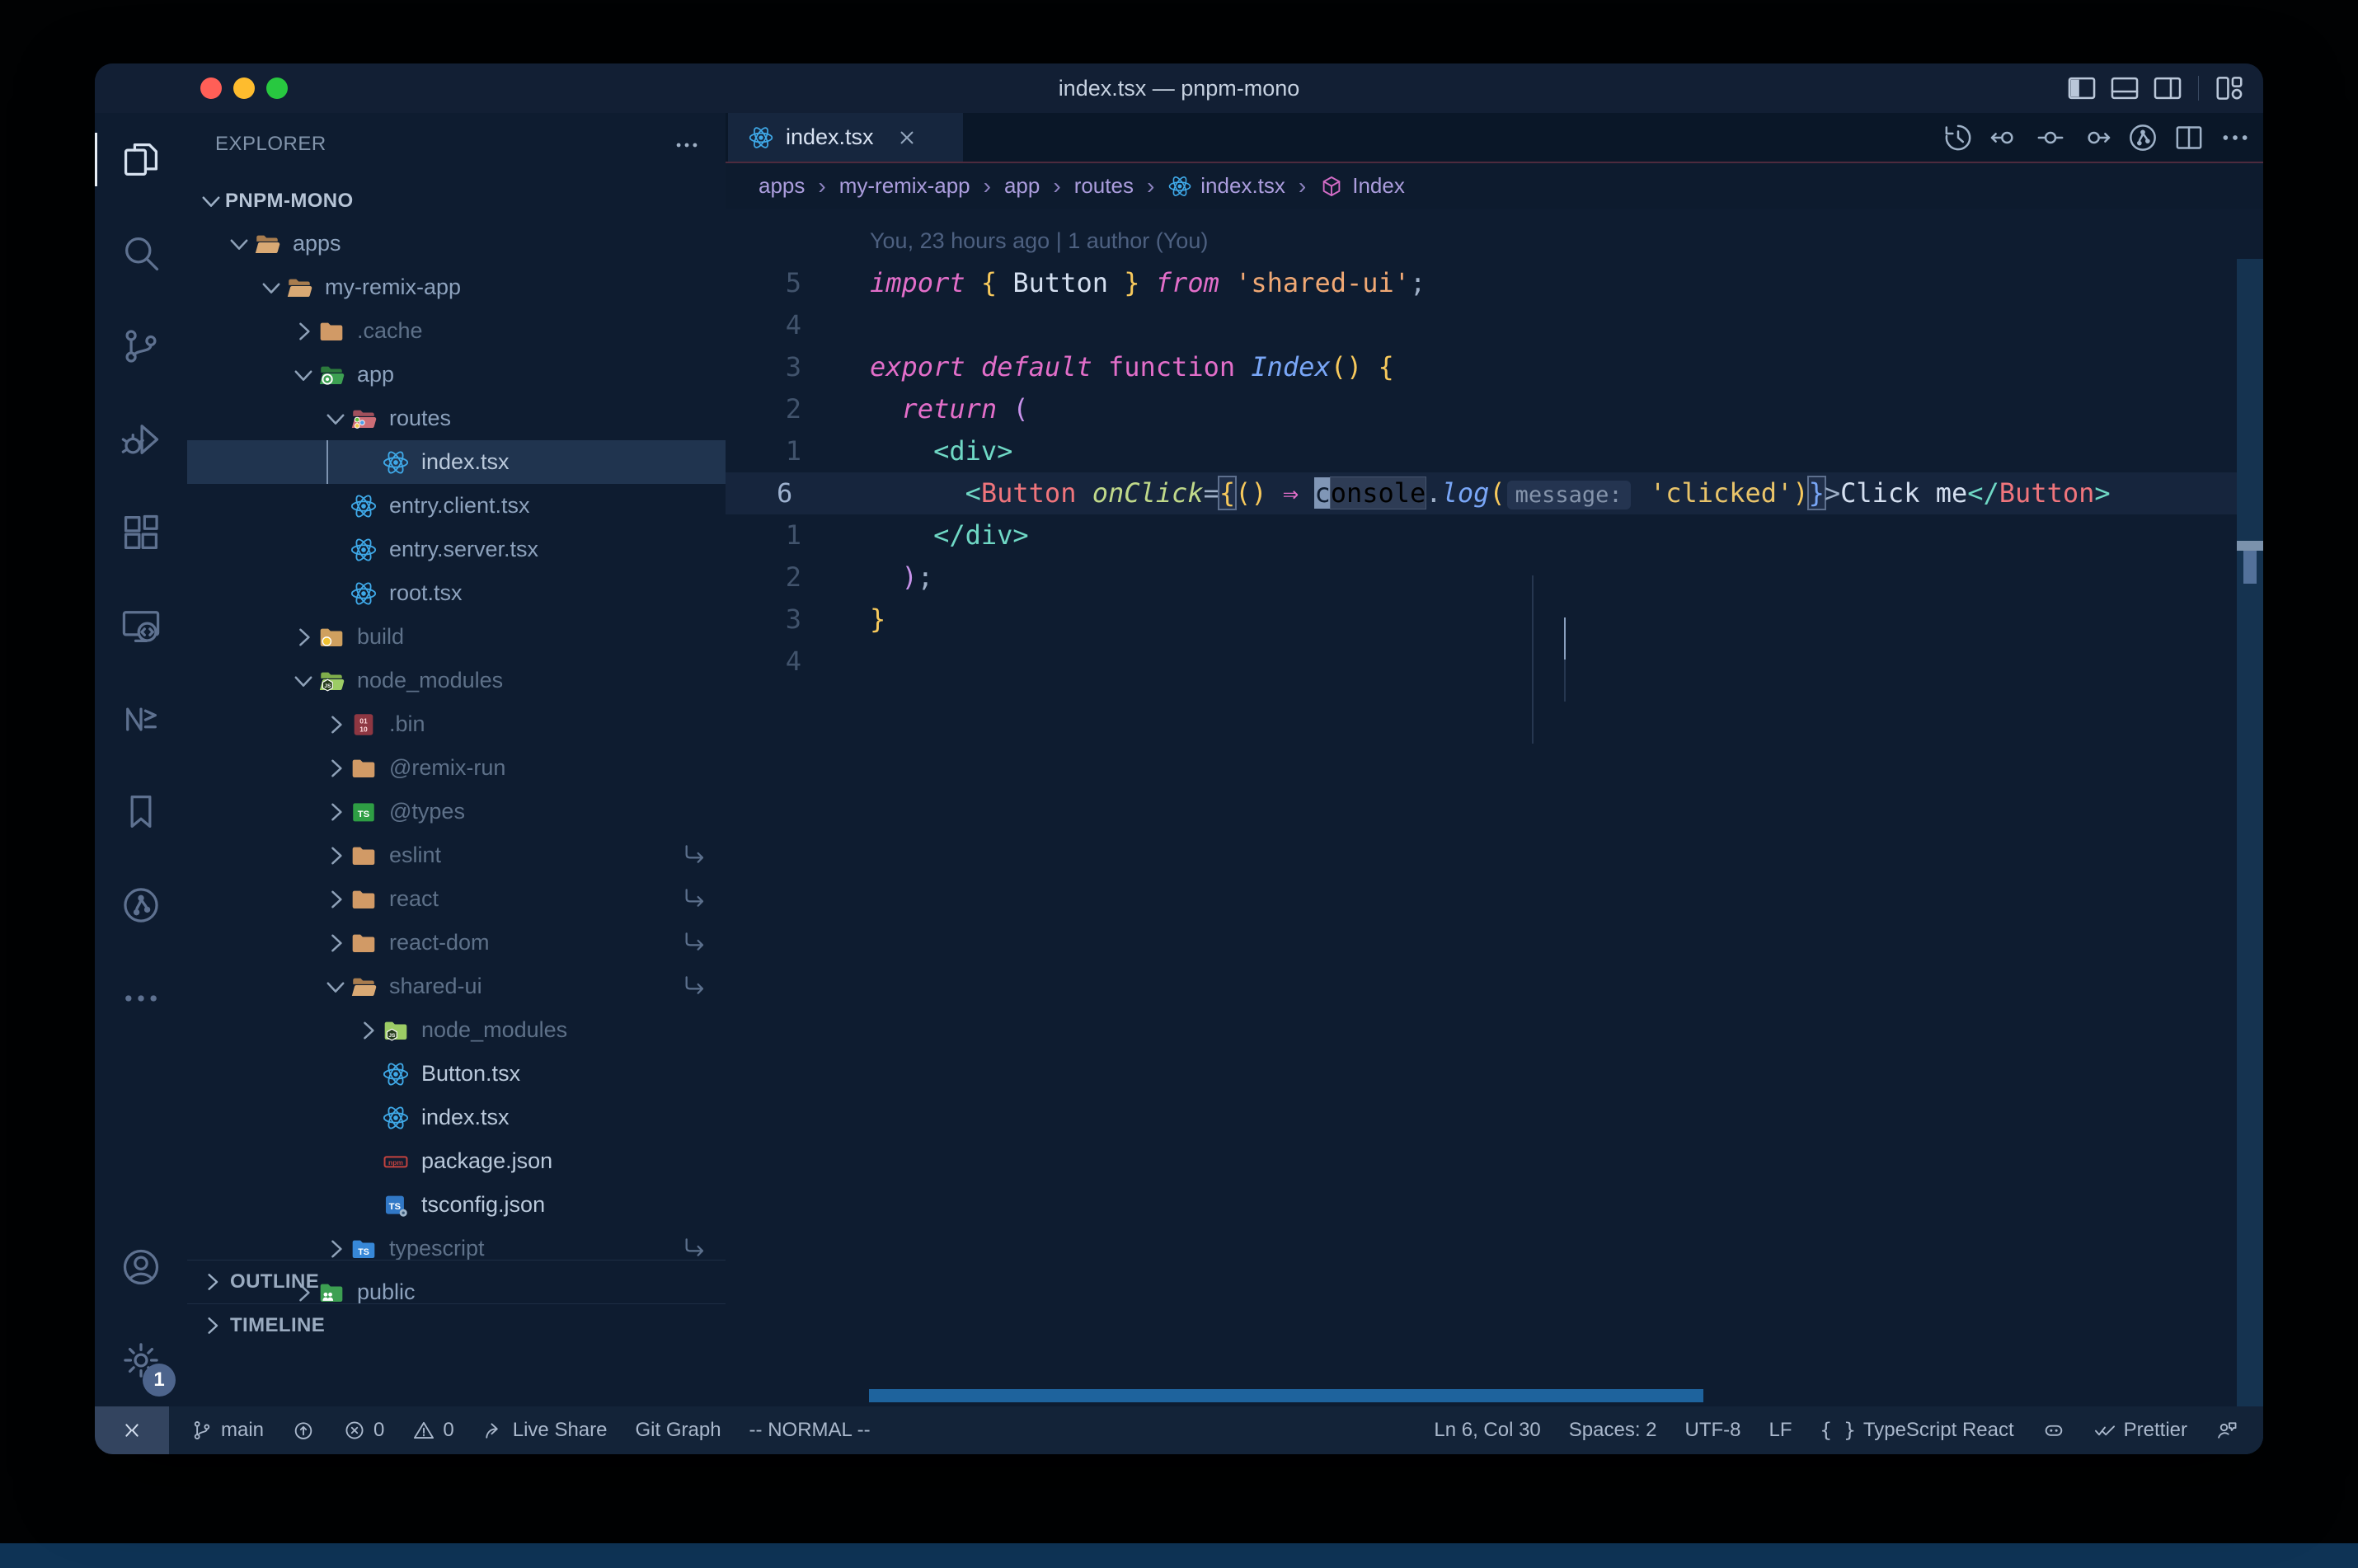  I want to click on tree-item-root-tsx: root.tsx, so click(457, 593).